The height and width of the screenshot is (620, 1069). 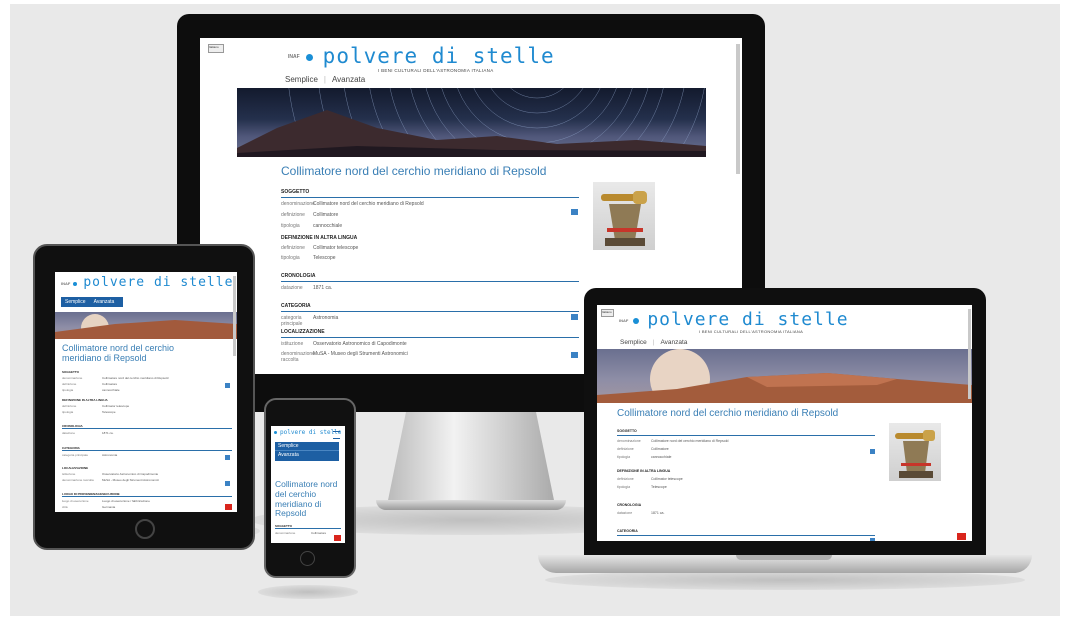 What do you see at coordinates (308, 529) in the screenshot?
I see `section-soggetto: SOGGETTO denominazione Collimatore` at bounding box center [308, 529].